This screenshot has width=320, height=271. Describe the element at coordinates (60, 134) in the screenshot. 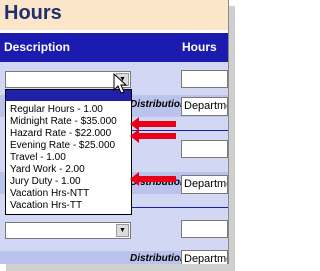

I see `dropdown-option: Hazard Rate - $22.000` at that location.